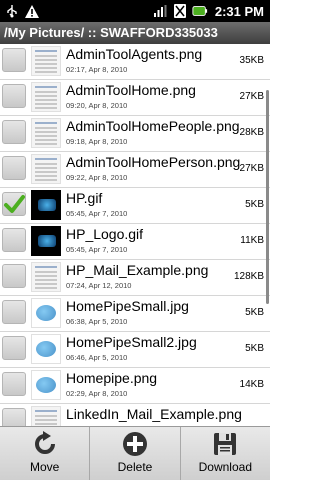 This screenshot has height=480, width=320. What do you see at coordinates (97, 393) in the screenshot?
I see `file-date: 02:29, Apr 8, 2010` at bounding box center [97, 393].